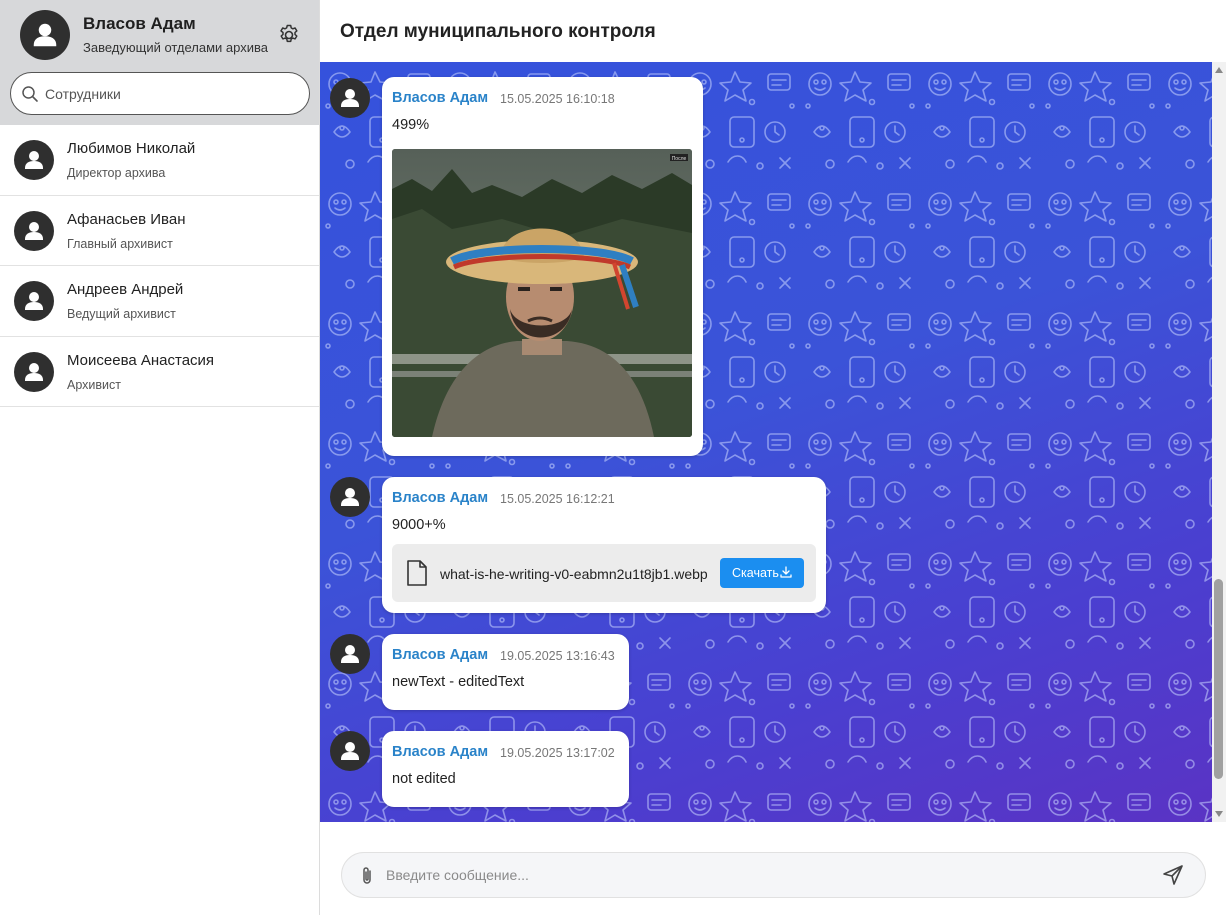 The width and height of the screenshot is (1226, 915). What do you see at coordinates (289, 35) in the screenshot?
I see `gear-icon` at bounding box center [289, 35].